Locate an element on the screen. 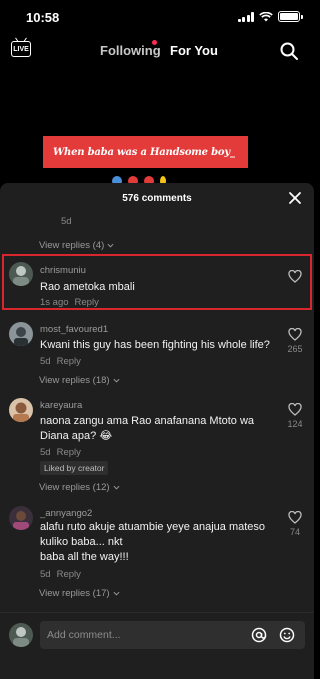  view-replies-button: View replies (4) is located at coordinates (76, 245).